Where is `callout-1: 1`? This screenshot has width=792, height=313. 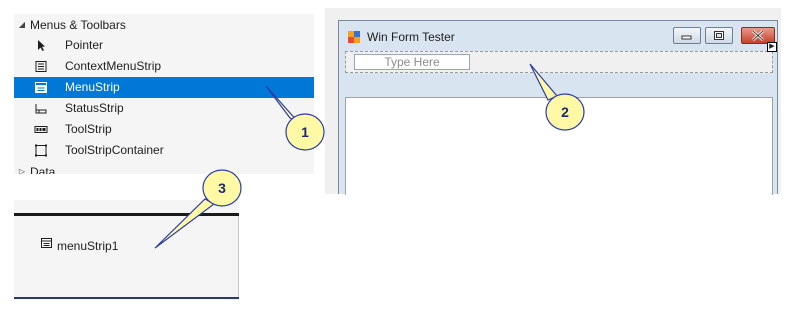 callout-1: 1 is located at coordinates (295, 118).